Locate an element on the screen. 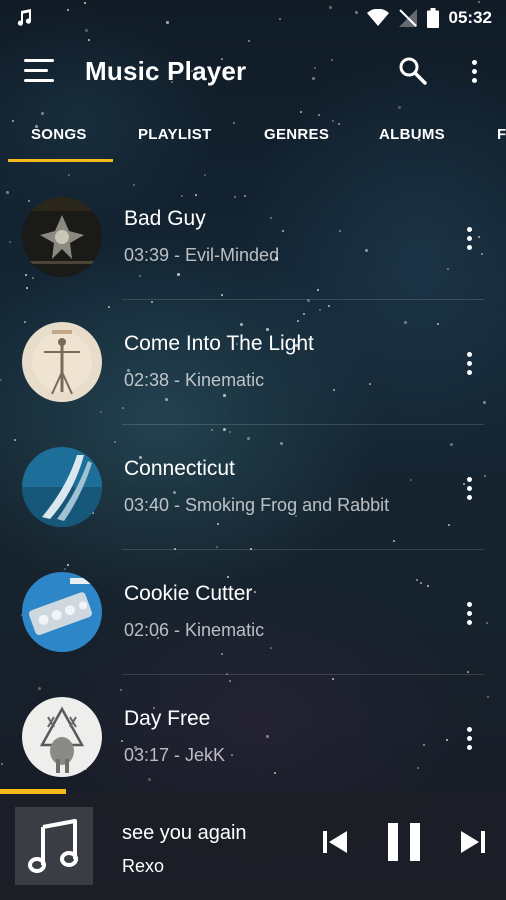 This screenshot has height=900, width=506. status-bar: 05:32 is located at coordinates (253, 18).